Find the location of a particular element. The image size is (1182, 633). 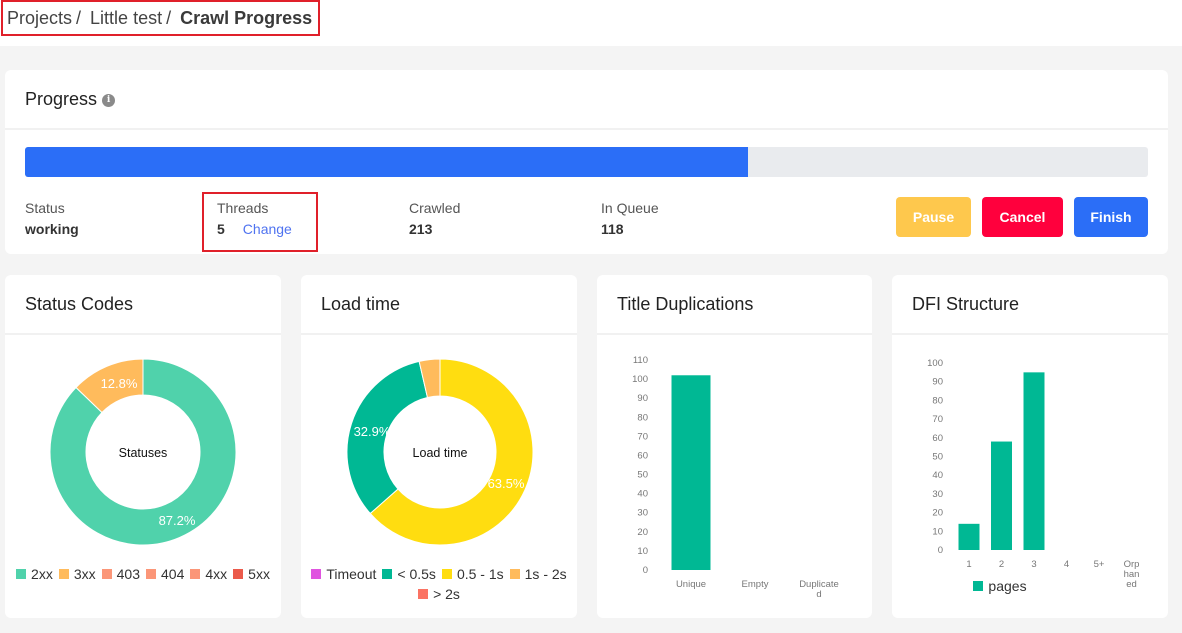

y-tick-label: 90 is located at coordinates (937, 382).